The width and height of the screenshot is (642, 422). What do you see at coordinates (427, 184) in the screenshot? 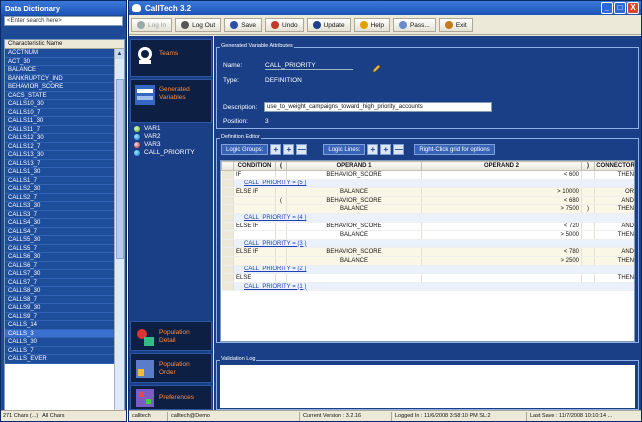
I see `result-row: CALL_PRIORITY = (5 )` at bounding box center [427, 184].